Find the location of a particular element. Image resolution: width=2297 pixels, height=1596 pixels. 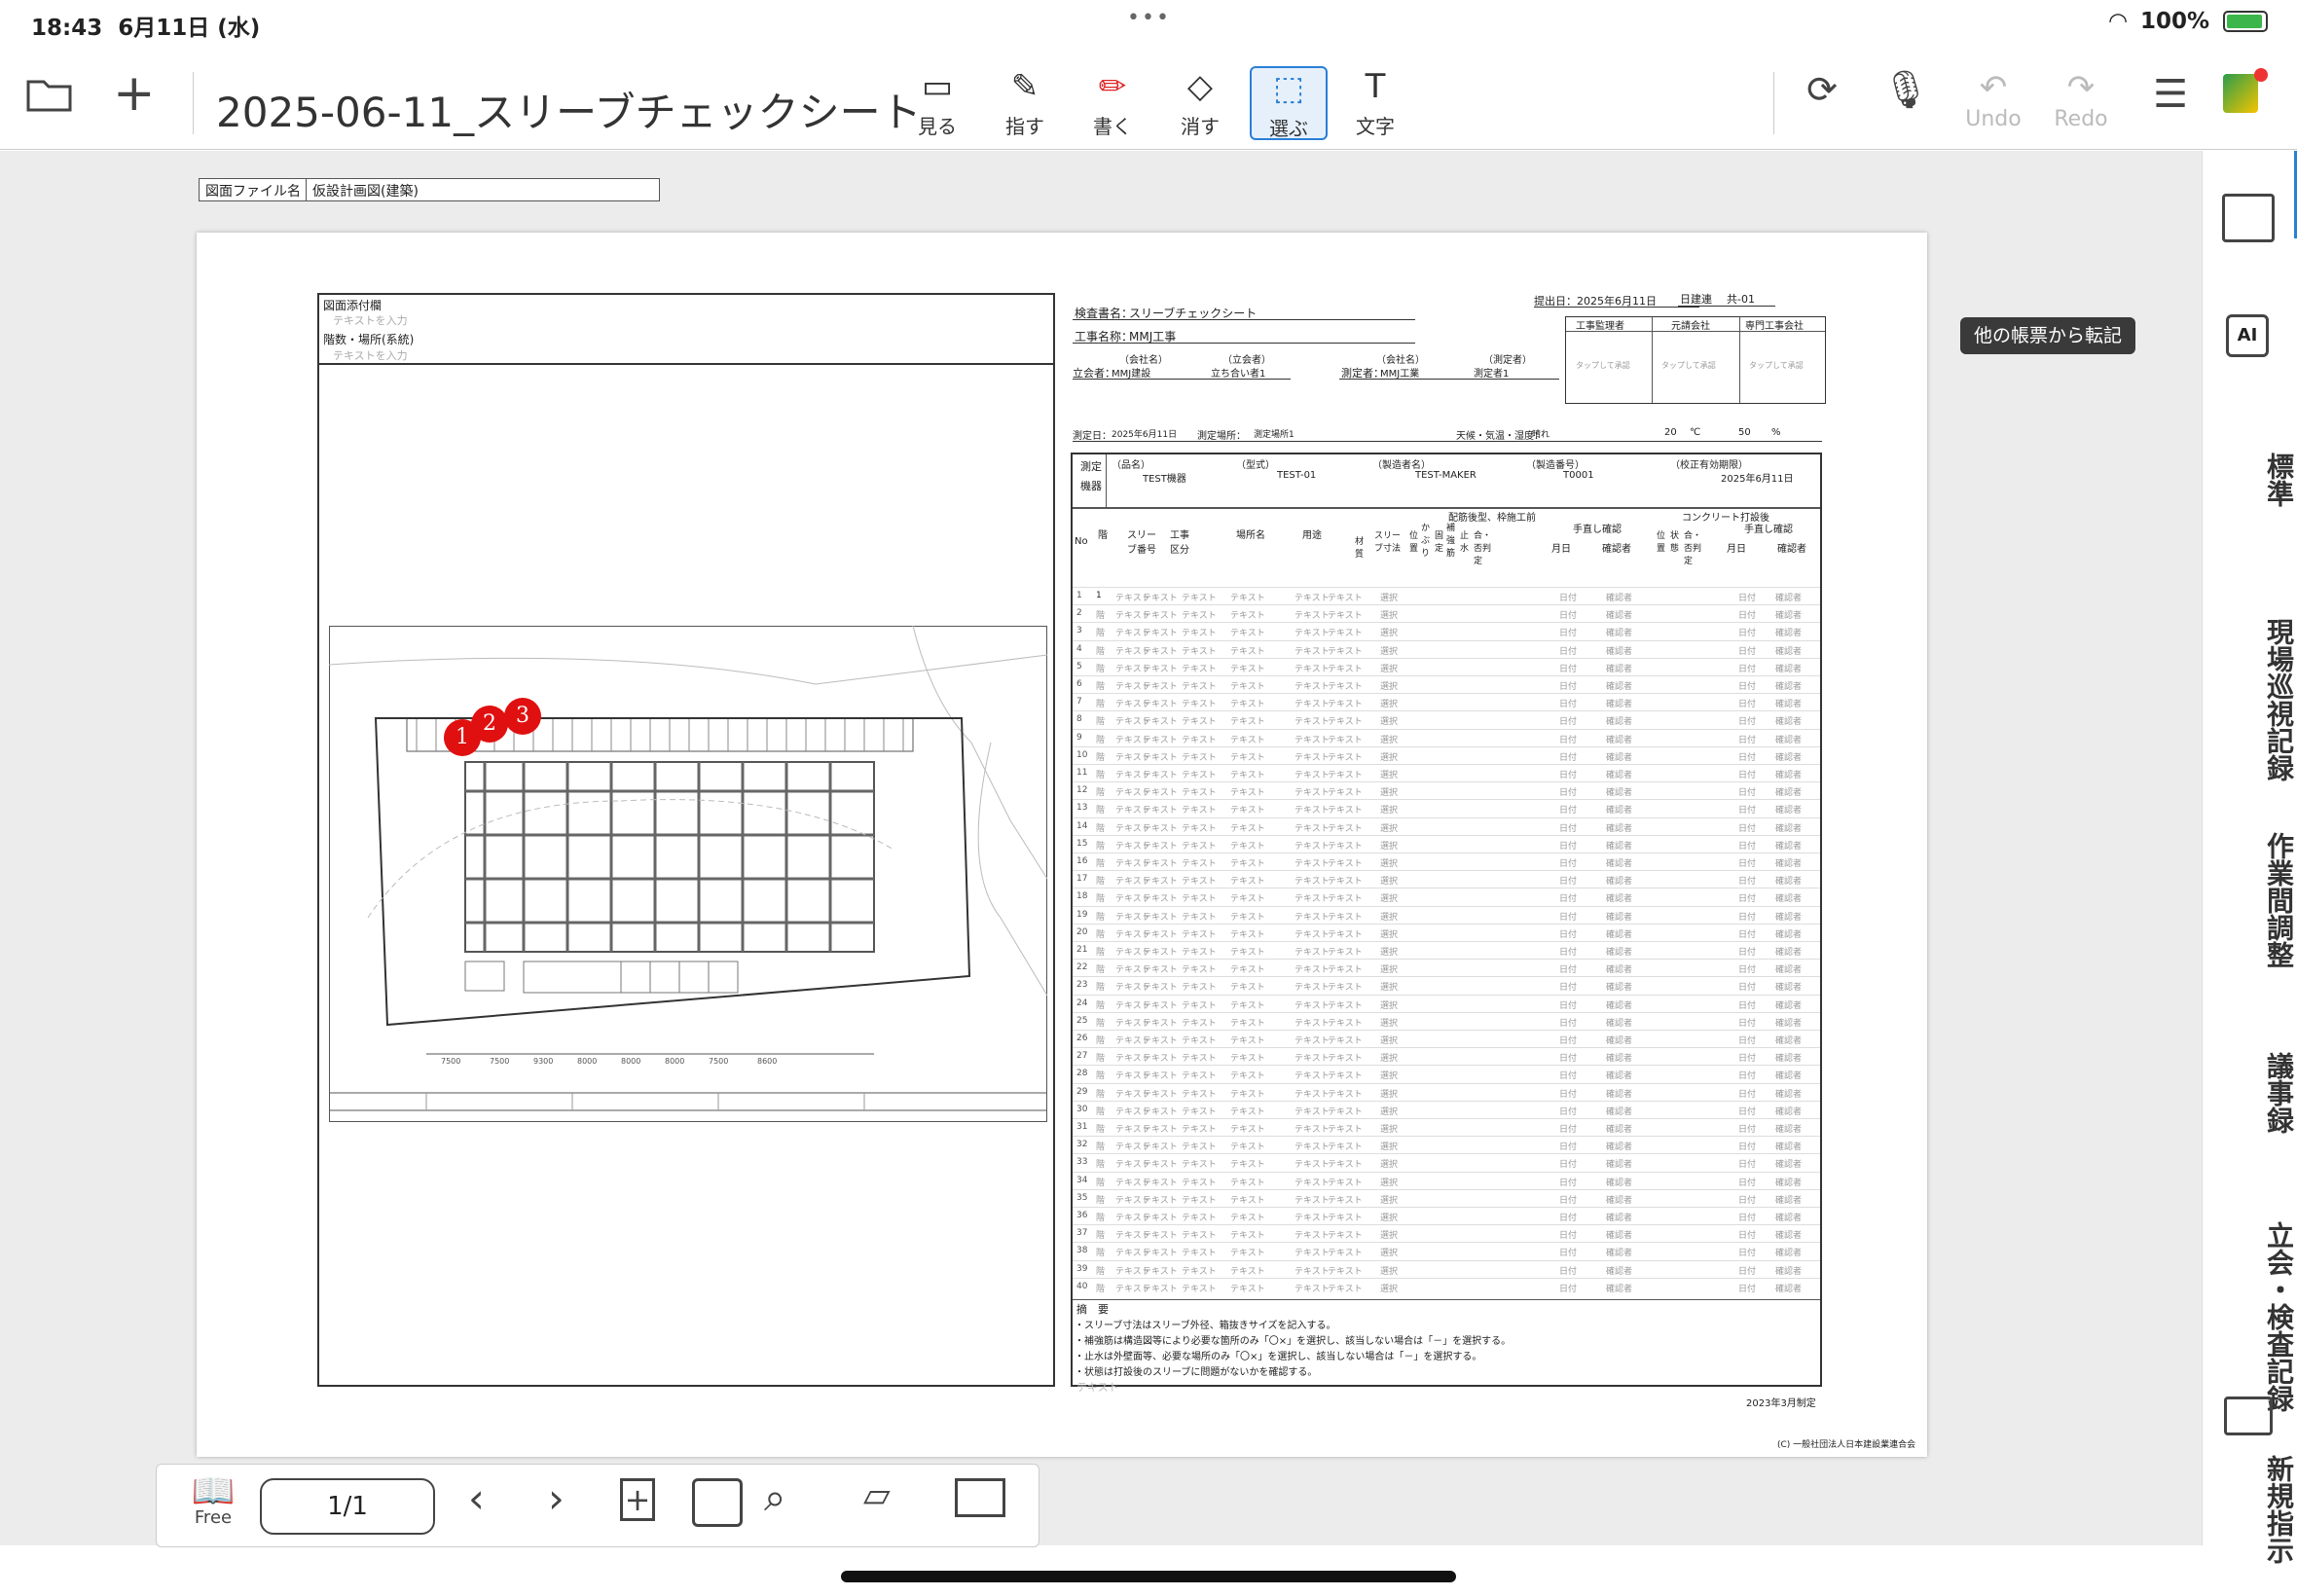

free-book-button: 📖 Free is located at coordinates (213, 1500).